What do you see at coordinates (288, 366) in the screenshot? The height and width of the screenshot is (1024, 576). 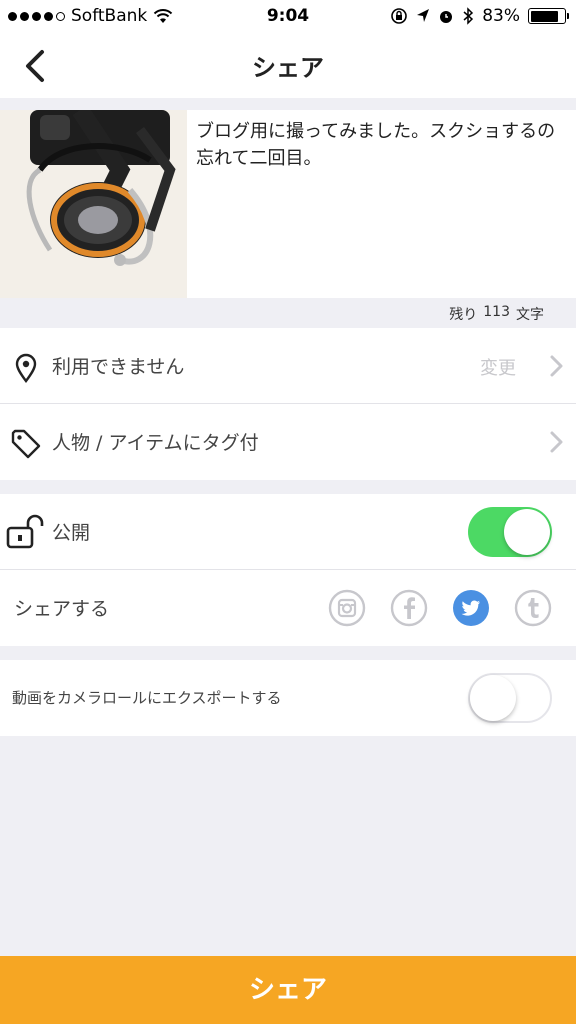 I see `location-row: 利用できません 変更` at bounding box center [288, 366].